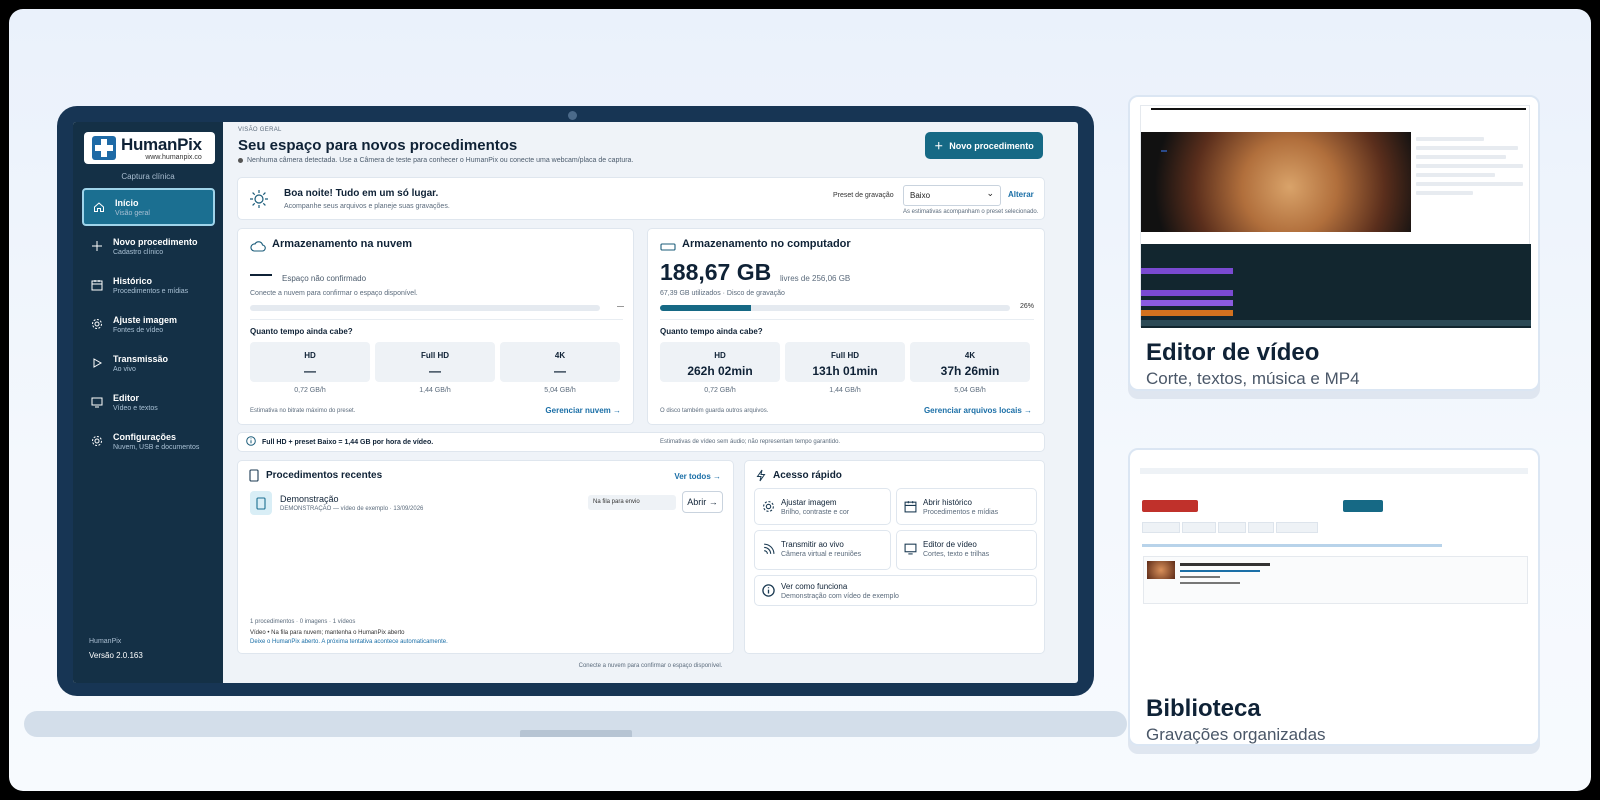  What do you see at coordinates (978, 410) in the screenshot?
I see `manage-local-link: Gerenciar arquivos locais →` at bounding box center [978, 410].